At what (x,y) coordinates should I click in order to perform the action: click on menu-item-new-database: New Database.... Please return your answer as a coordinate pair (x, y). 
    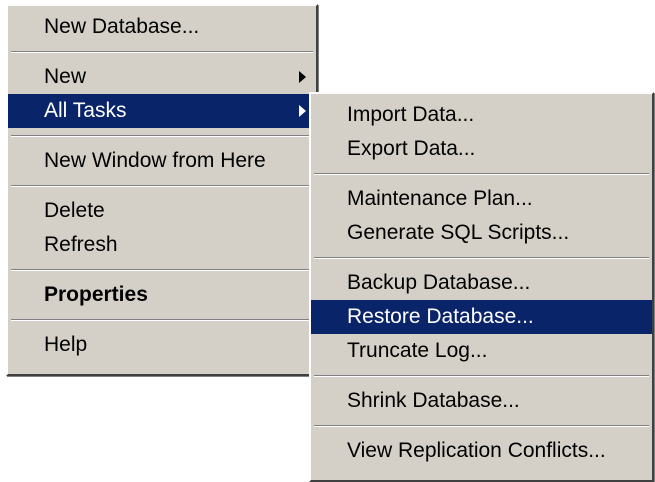
    Looking at the image, I should click on (162, 27).